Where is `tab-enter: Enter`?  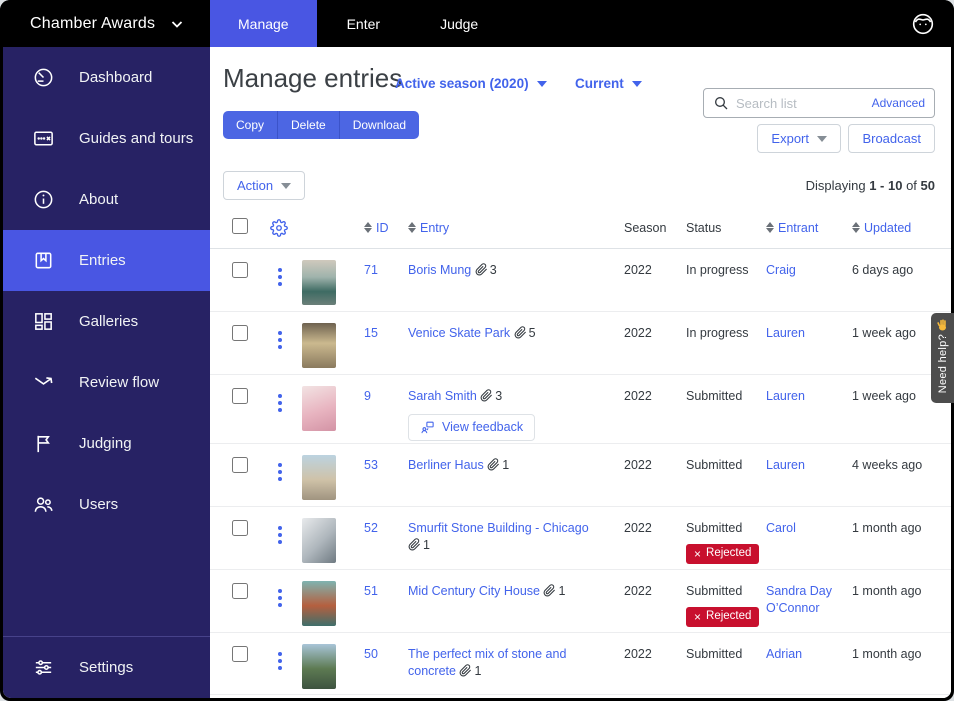 tab-enter: Enter is located at coordinates (363, 23).